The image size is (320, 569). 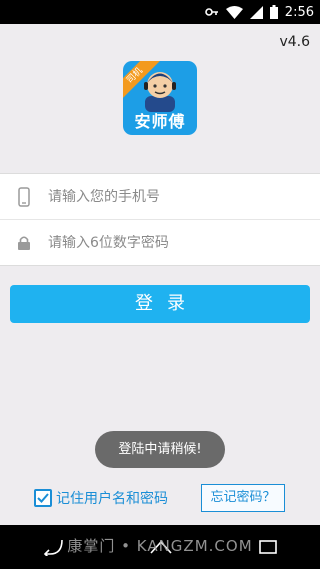 What do you see at coordinates (299, 12) in the screenshot?
I see `status-time: 2:56` at bounding box center [299, 12].